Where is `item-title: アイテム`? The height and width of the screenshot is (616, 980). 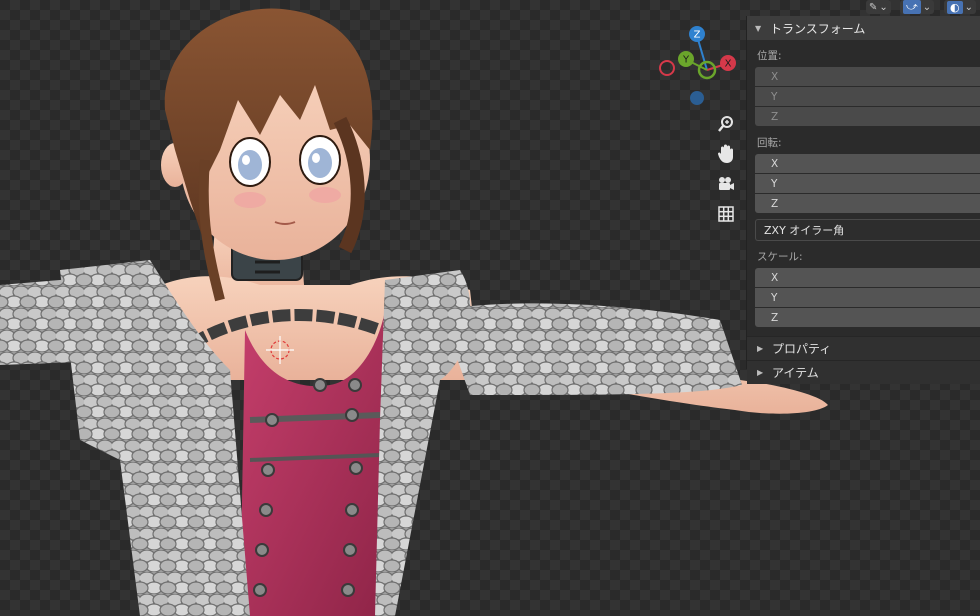
item-title: アイテム is located at coordinates (795, 373).